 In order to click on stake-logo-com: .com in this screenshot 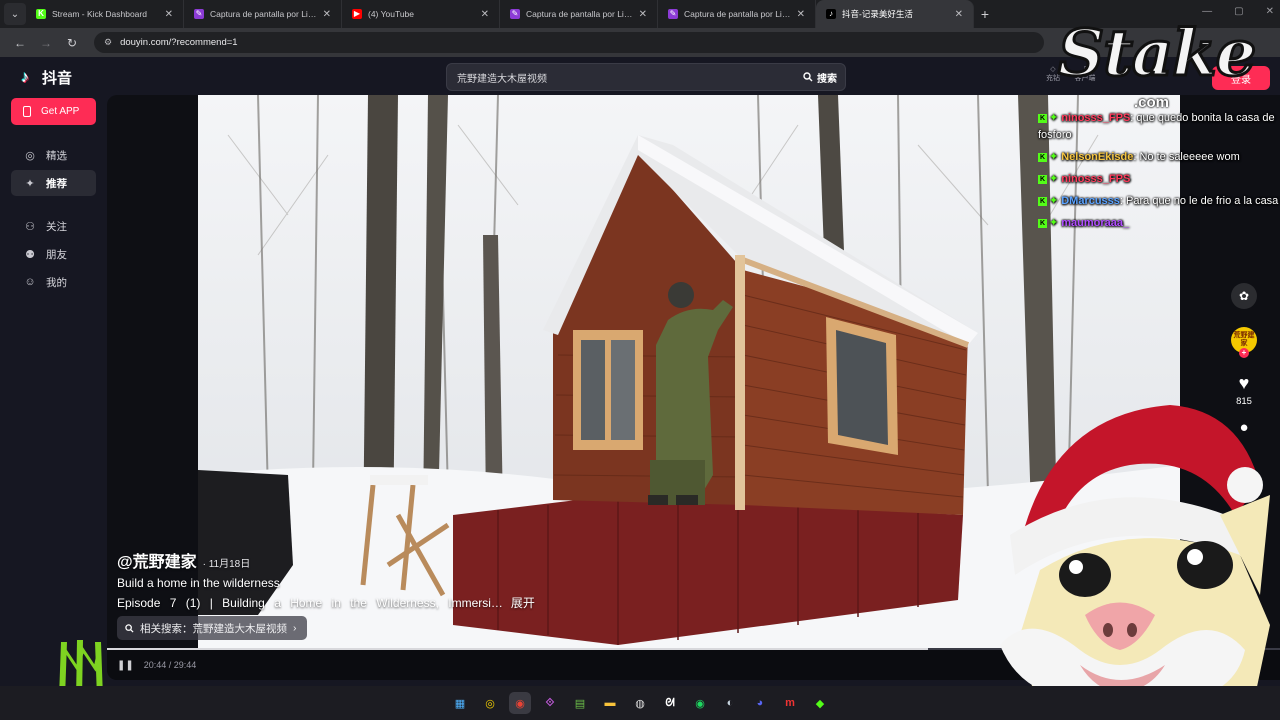, I will do `click(1152, 102)`.